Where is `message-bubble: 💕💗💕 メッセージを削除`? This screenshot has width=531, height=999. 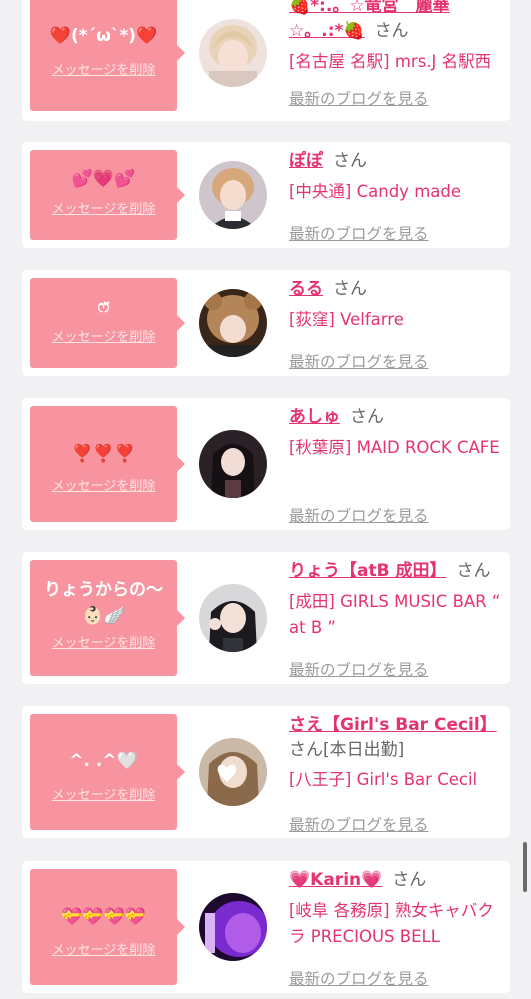
message-bubble: 💕💗💕 メッセージを削除 is located at coordinates (107, 195).